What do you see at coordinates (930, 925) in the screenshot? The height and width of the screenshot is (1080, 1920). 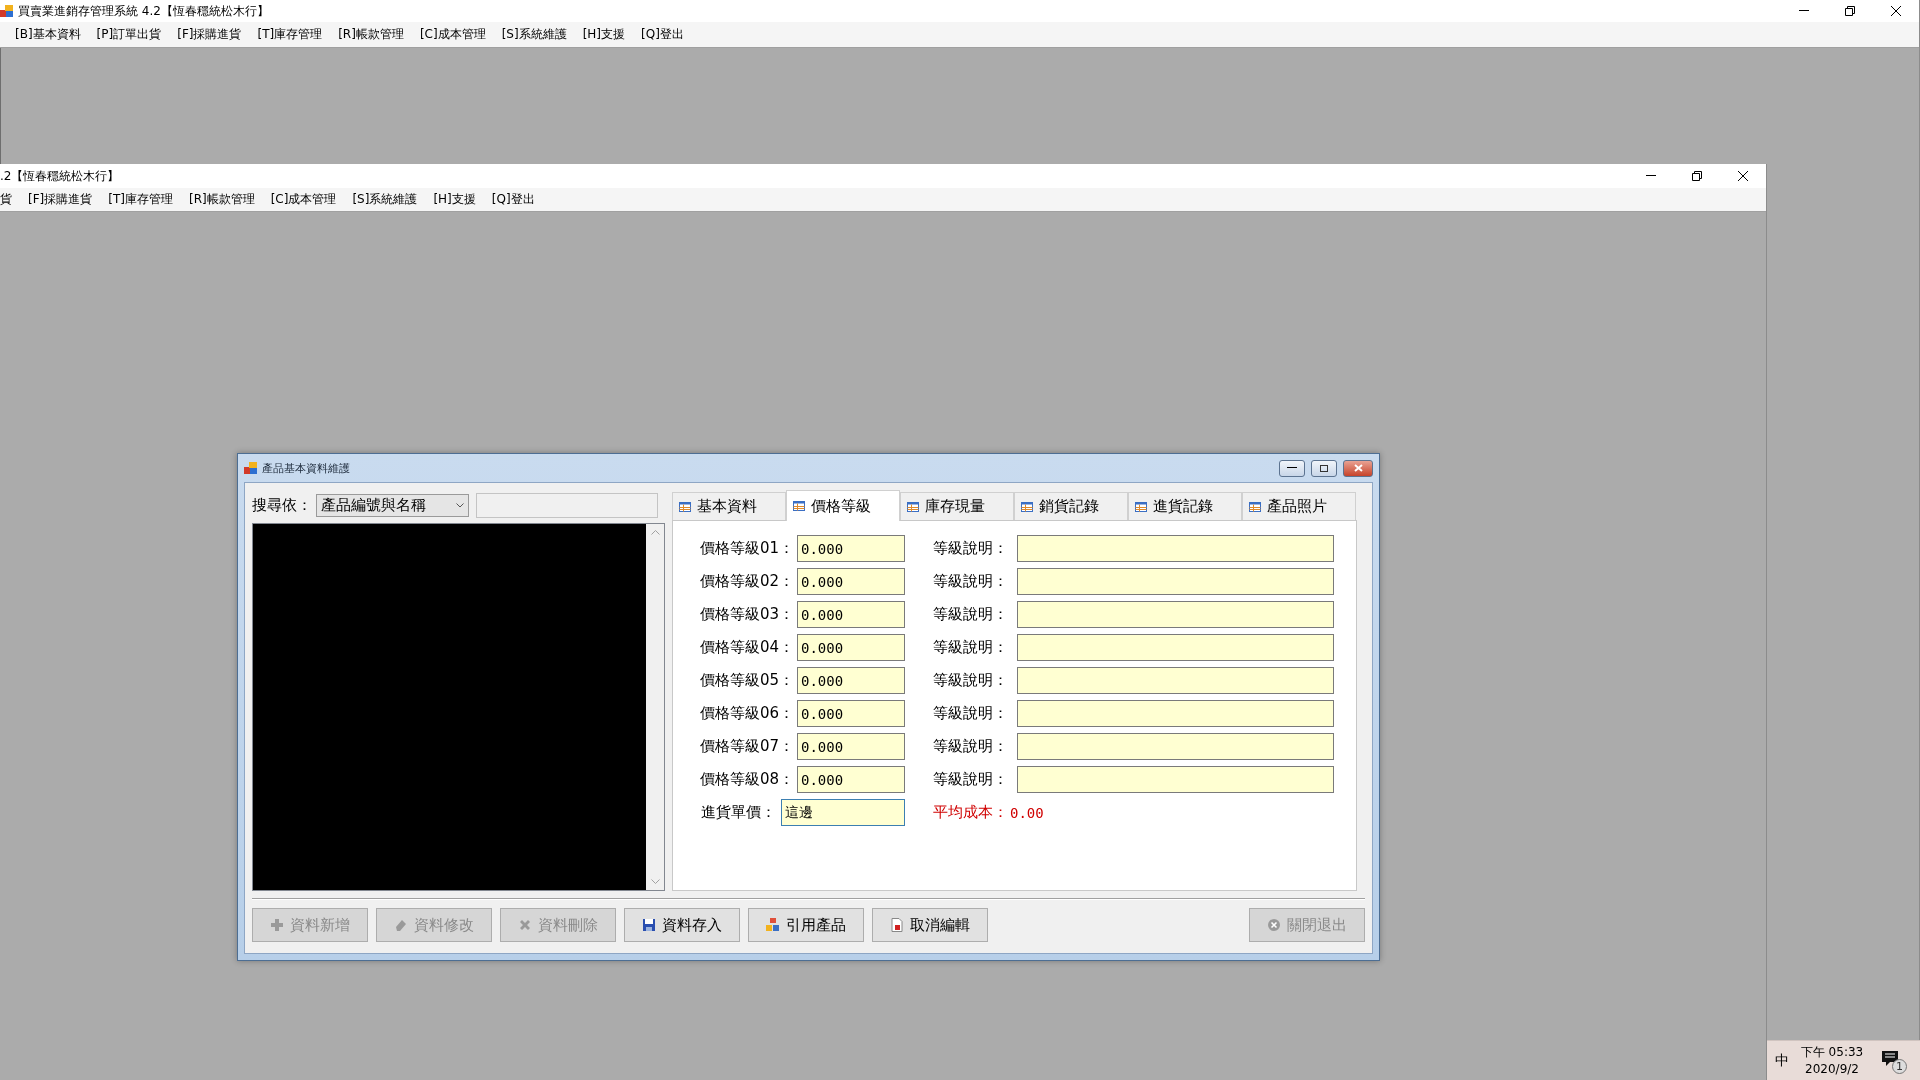 I see `action-button: 取消編輯` at bounding box center [930, 925].